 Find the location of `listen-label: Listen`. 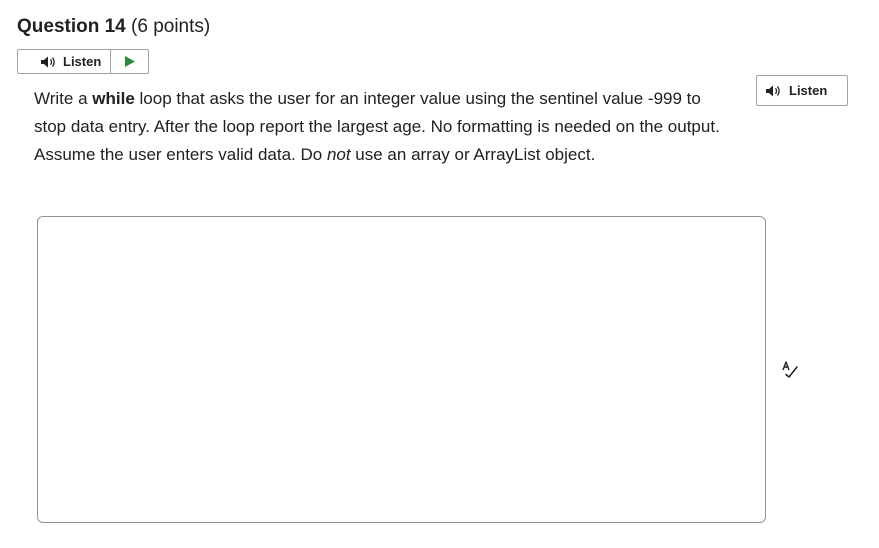

listen-label: Listen is located at coordinates (82, 61).